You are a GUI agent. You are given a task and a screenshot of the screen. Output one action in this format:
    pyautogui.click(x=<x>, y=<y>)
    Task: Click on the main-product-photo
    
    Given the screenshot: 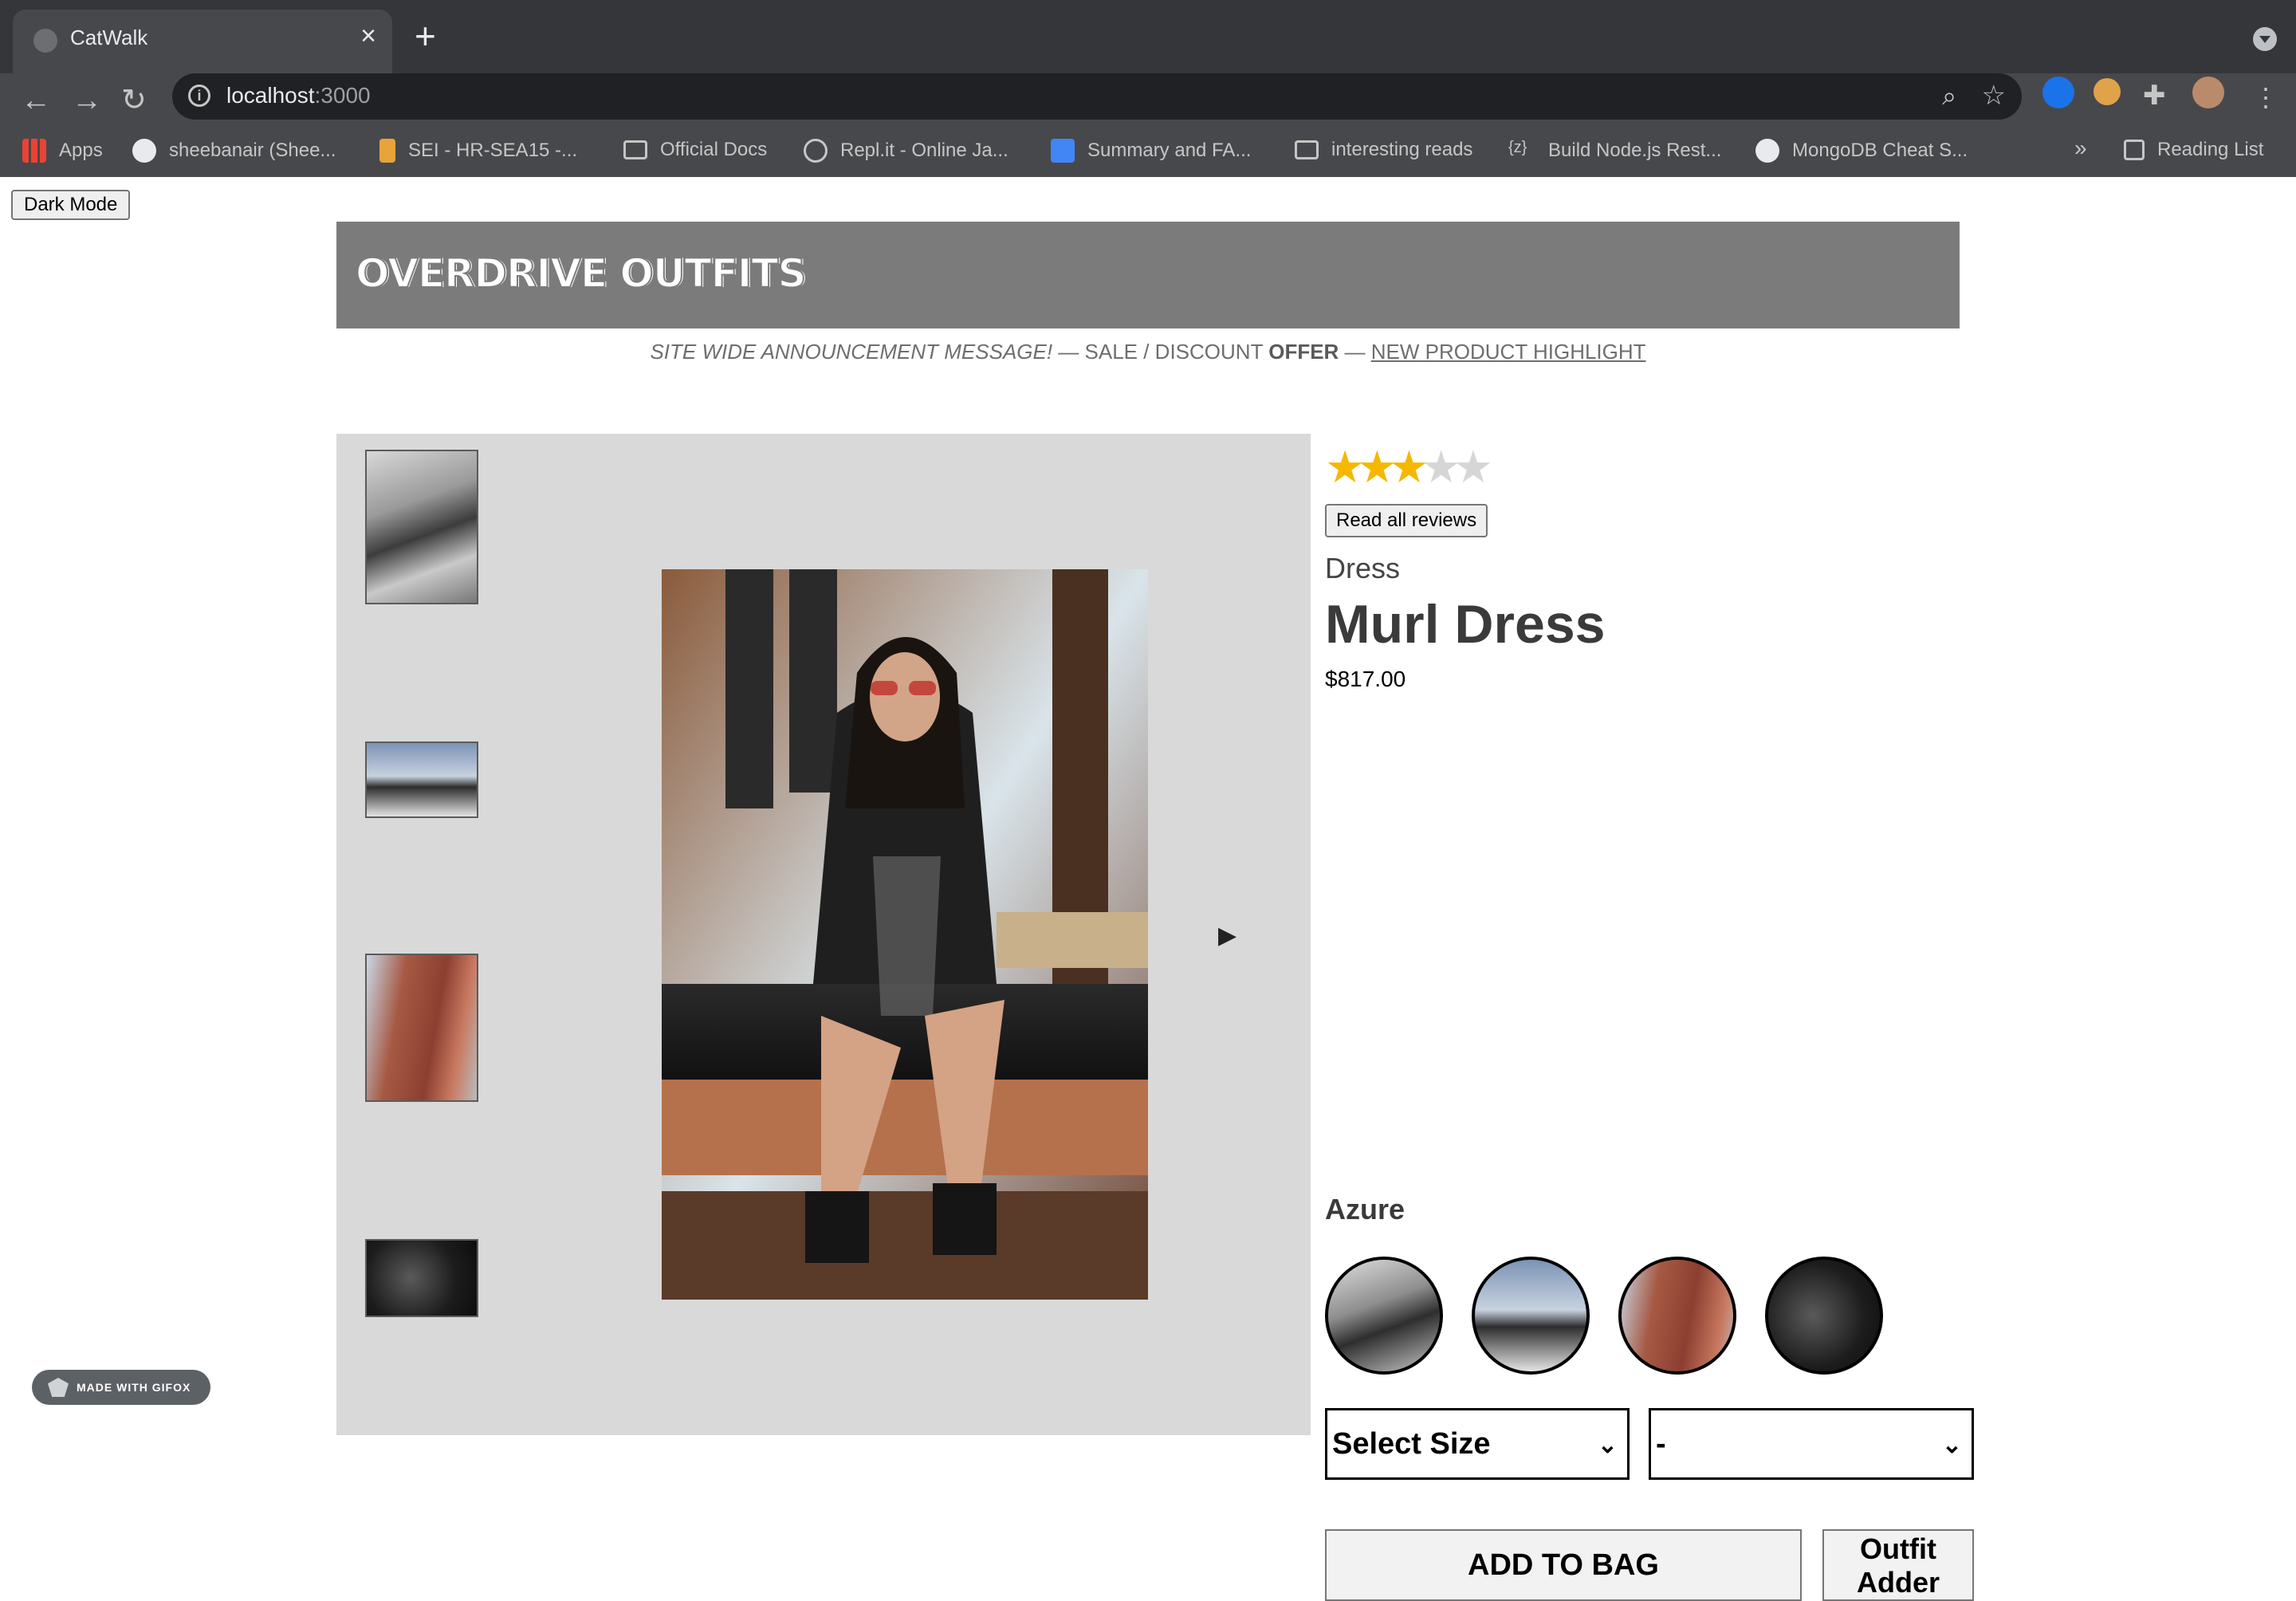 What is the action you would take?
    pyautogui.click(x=905, y=934)
    